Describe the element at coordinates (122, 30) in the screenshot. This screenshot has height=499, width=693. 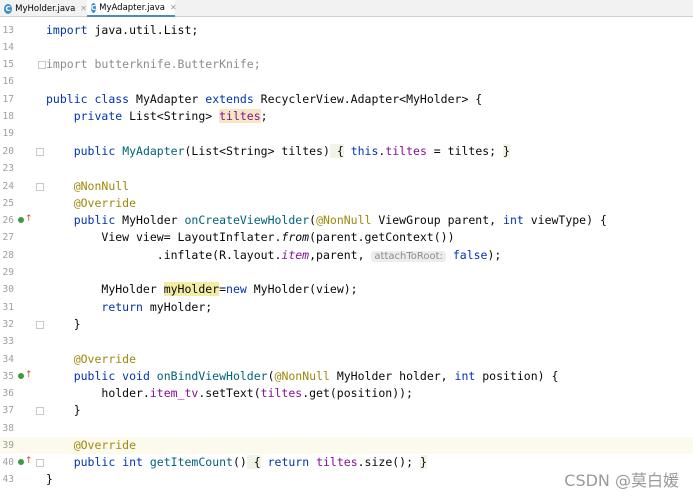
I see `code-text: import java.util.List;` at that location.